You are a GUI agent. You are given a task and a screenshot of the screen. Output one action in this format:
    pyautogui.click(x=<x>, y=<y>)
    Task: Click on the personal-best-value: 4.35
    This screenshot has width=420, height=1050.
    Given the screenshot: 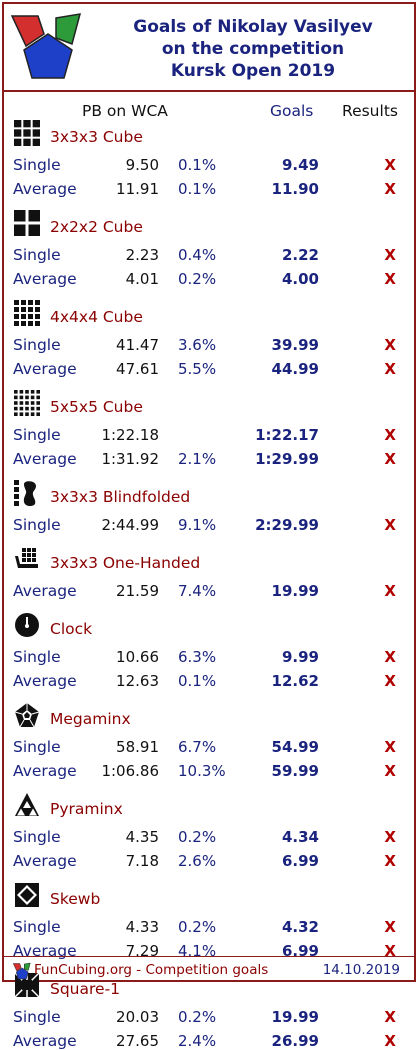 What is the action you would take?
    pyautogui.click(x=142, y=837)
    